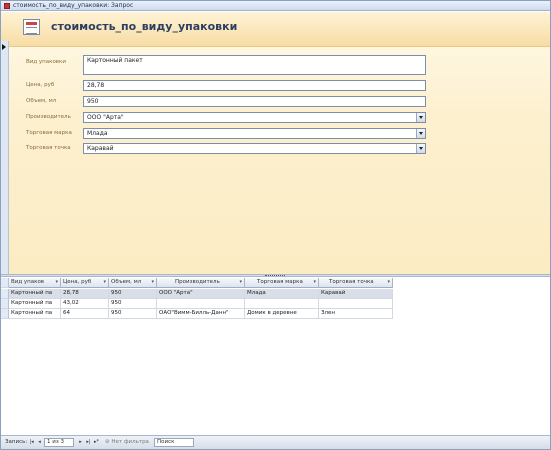 The width and height of the screenshot is (551, 450). What do you see at coordinates (85, 283) in the screenshot?
I see `column-header: Цена, руб ▾` at bounding box center [85, 283].